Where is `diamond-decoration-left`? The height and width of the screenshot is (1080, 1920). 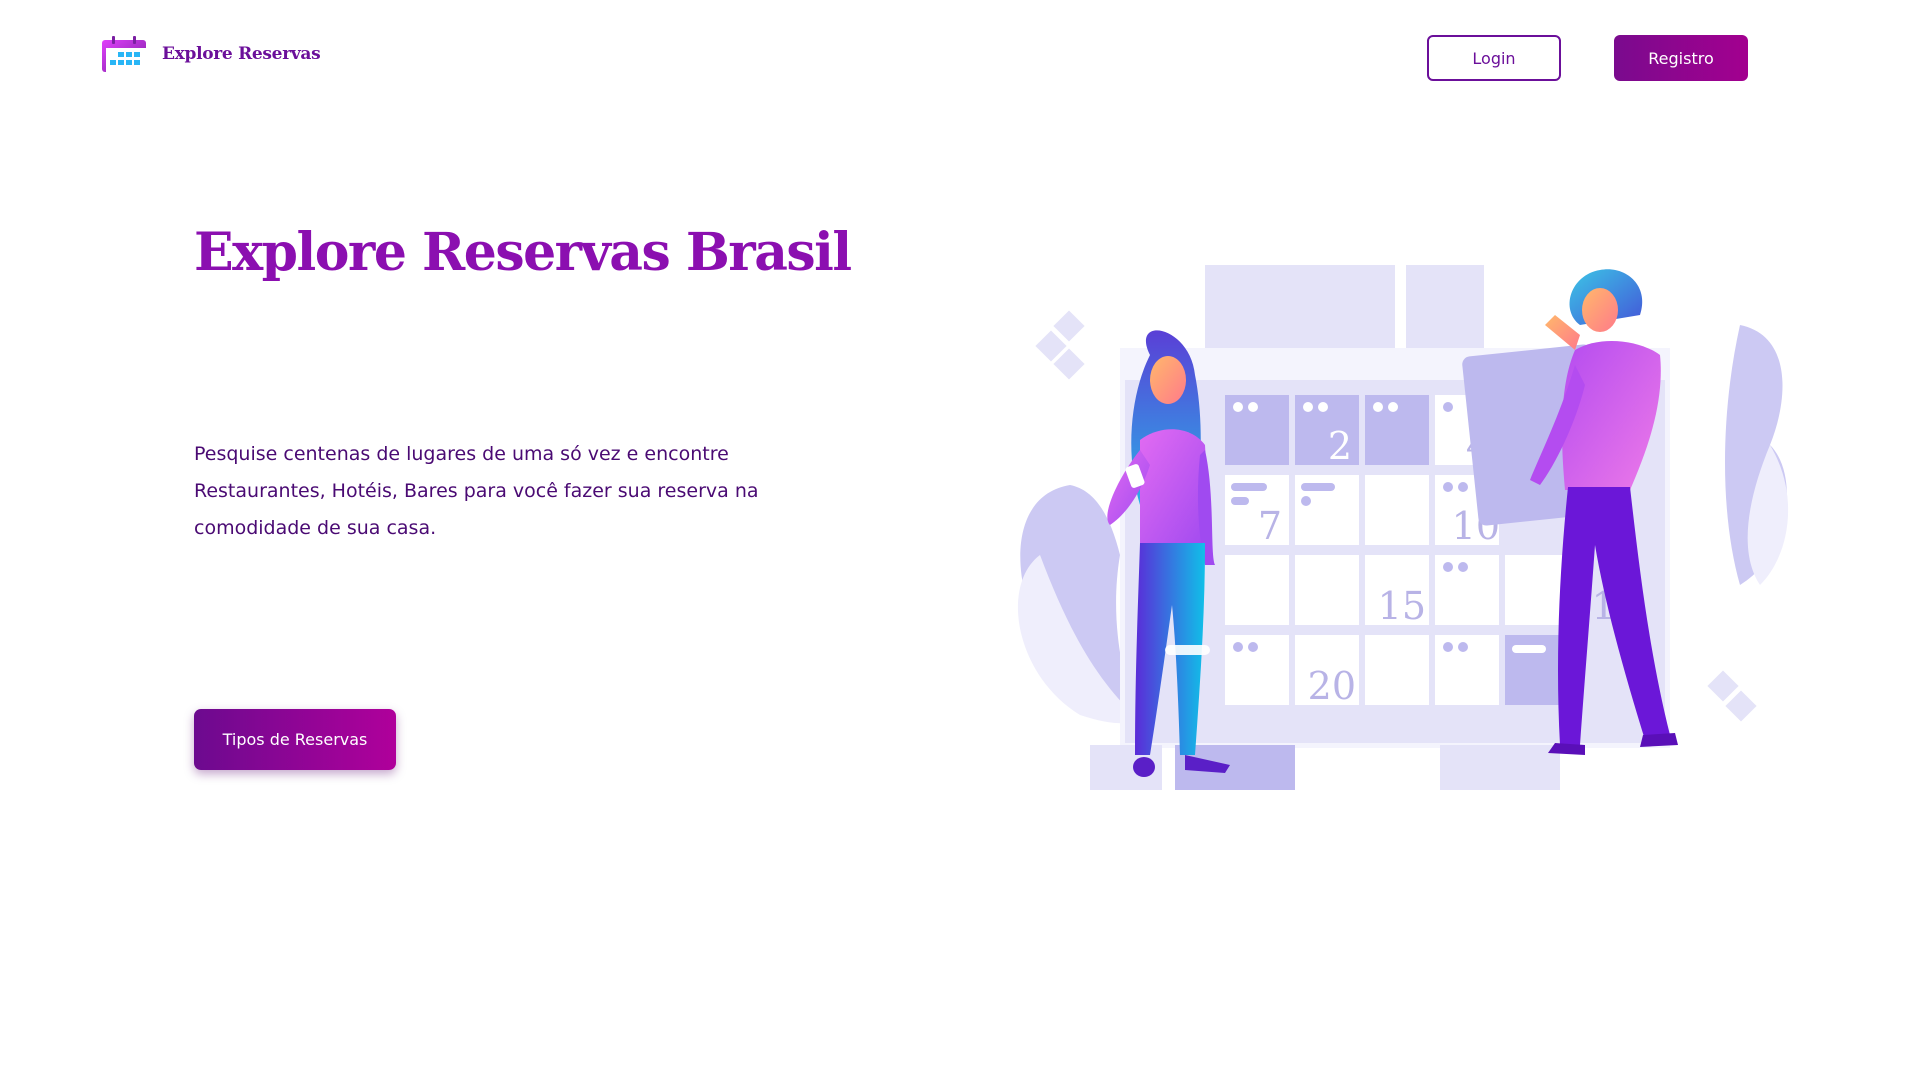
diamond-decoration-left is located at coordinates (1060, 345).